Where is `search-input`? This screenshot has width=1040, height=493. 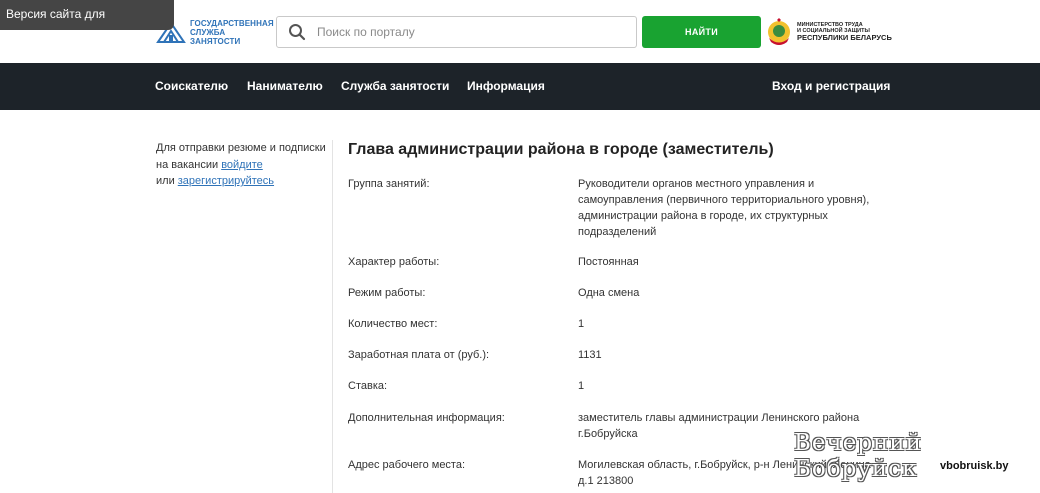 search-input is located at coordinates (476, 32).